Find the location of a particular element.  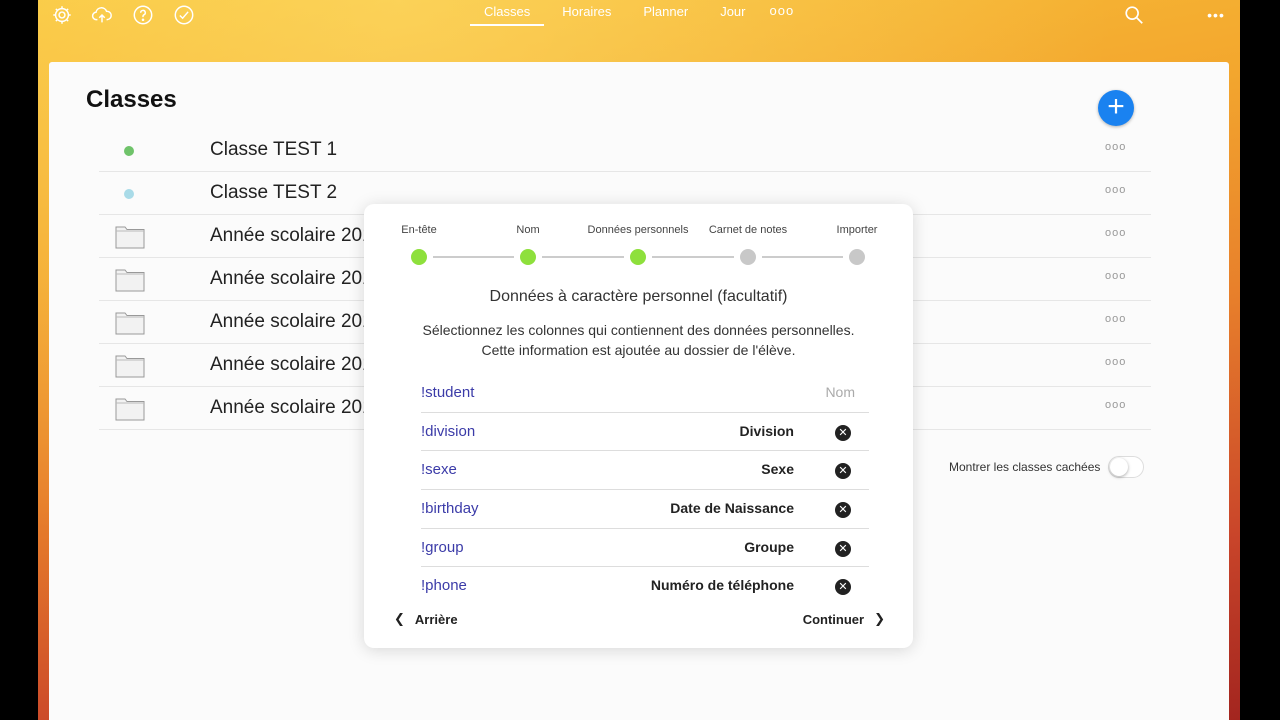

top-bar: Classes Horaires Planner Jour ooo ••• is located at coordinates (639, 22).